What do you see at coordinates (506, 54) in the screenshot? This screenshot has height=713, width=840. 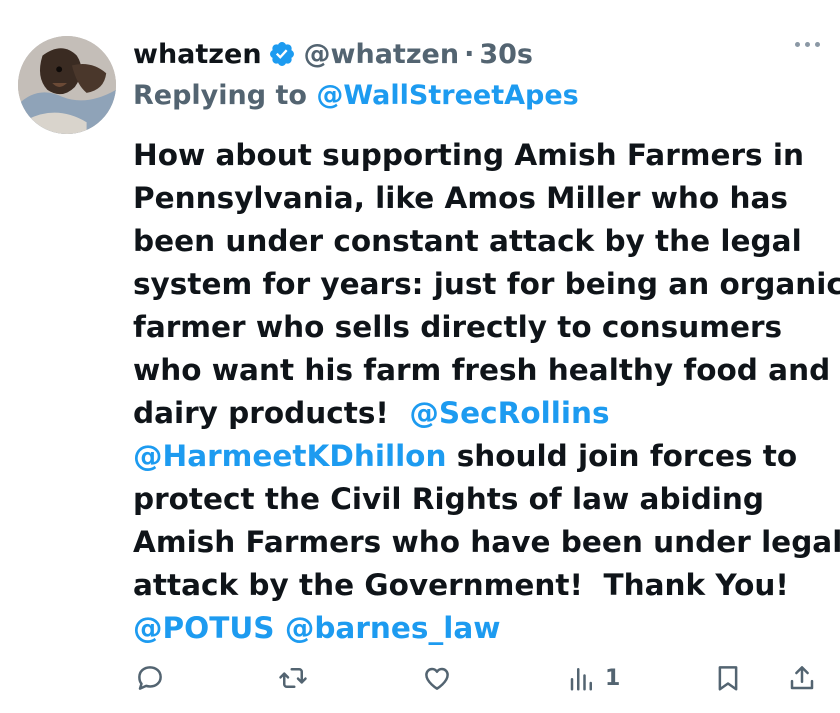 I see `timestamp: 30s` at bounding box center [506, 54].